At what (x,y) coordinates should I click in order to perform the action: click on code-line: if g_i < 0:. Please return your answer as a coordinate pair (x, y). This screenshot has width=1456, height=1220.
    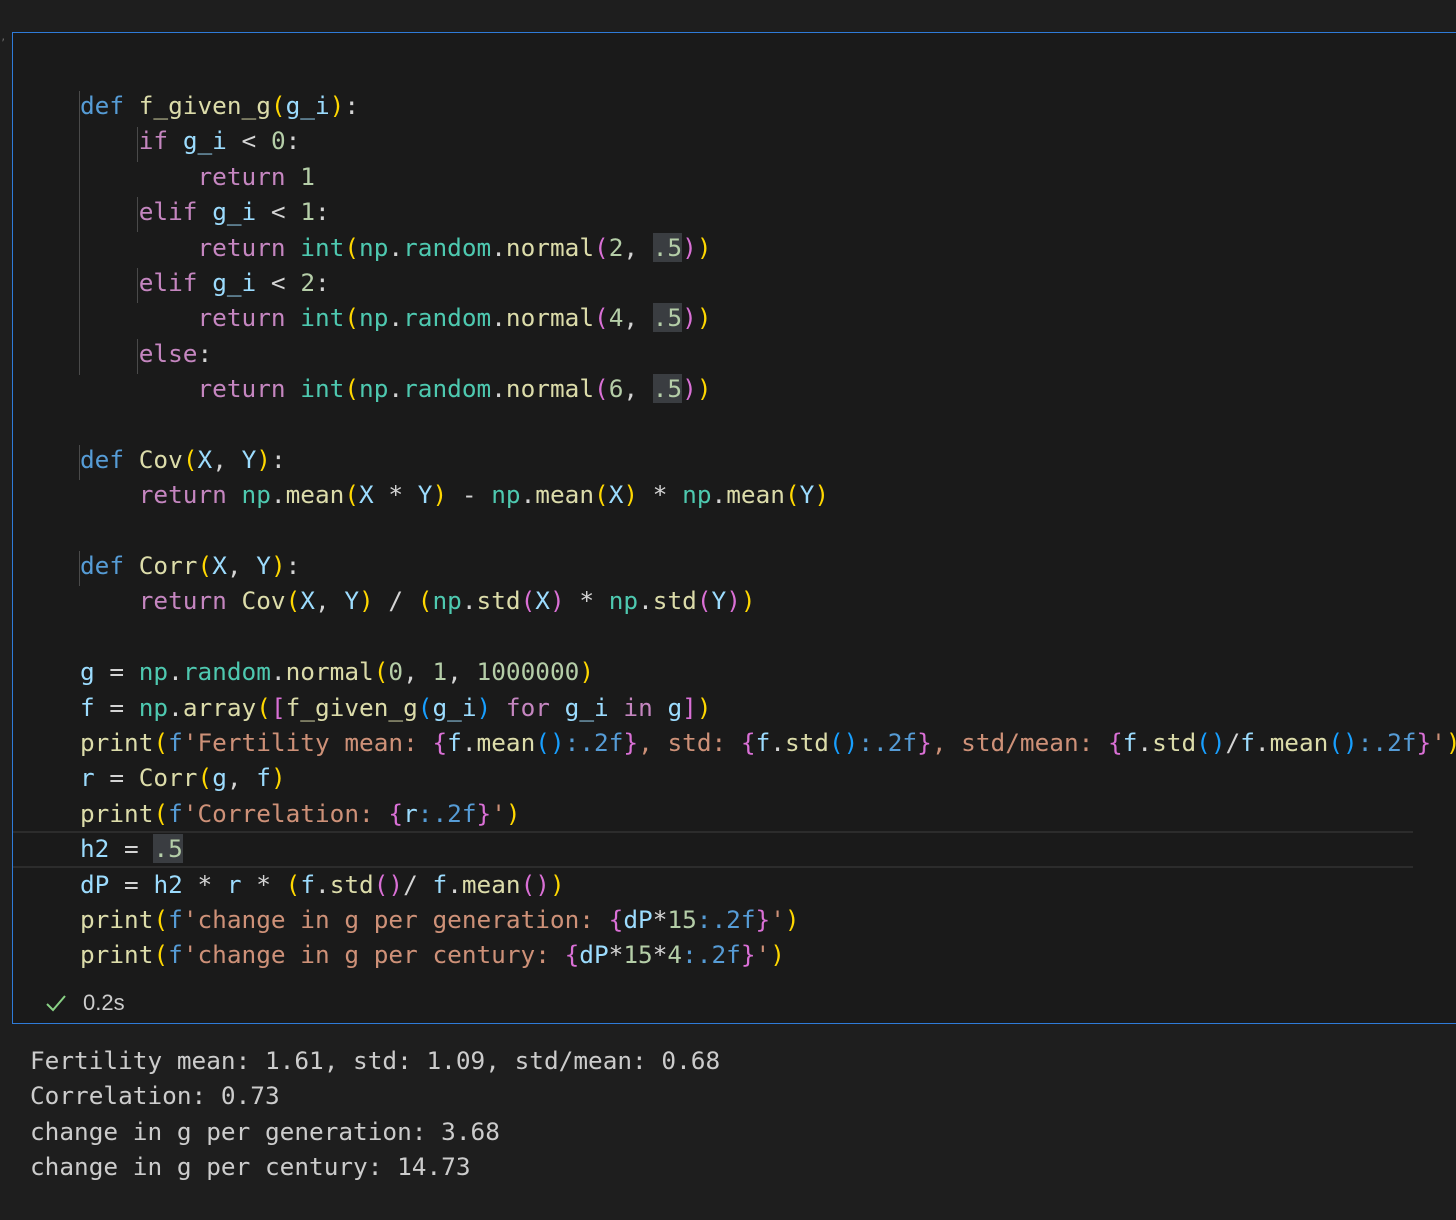
    Looking at the image, I should click on (768, 140).